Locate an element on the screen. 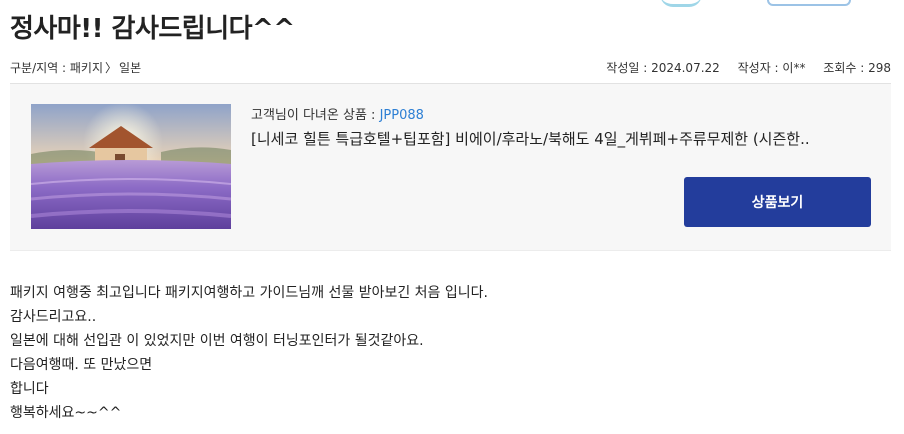 This screenshot has height=434, width=904. post-date-value: 2024.07.22 is located at coordinates (685, 68).